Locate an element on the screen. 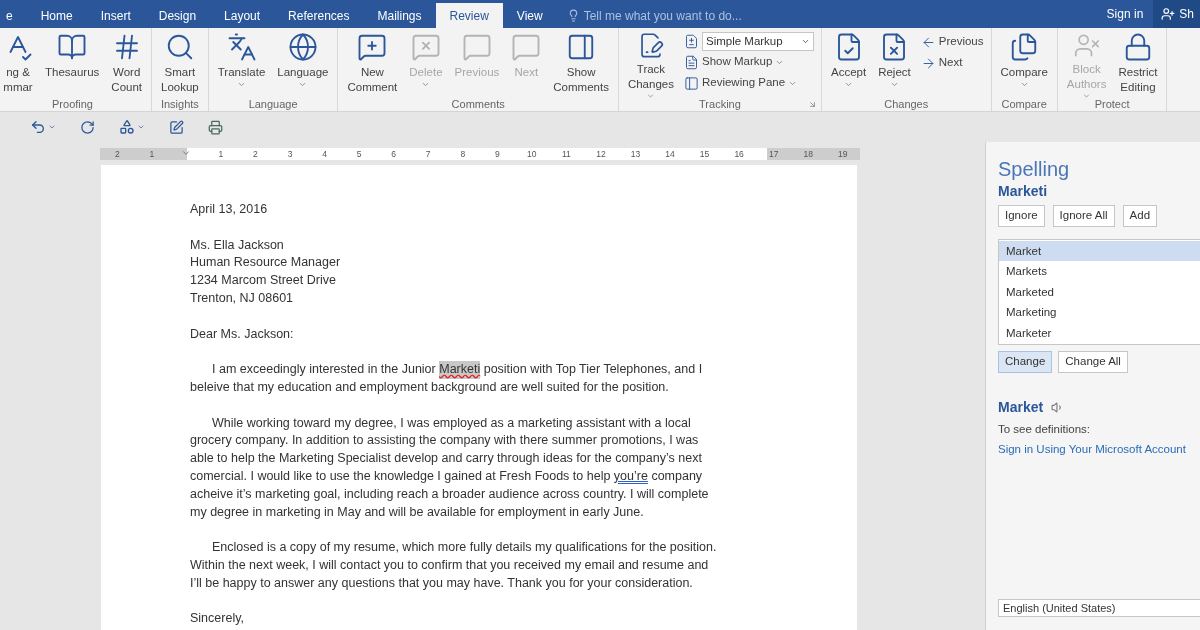  open-book-icon is located at coordinates (72, 47).